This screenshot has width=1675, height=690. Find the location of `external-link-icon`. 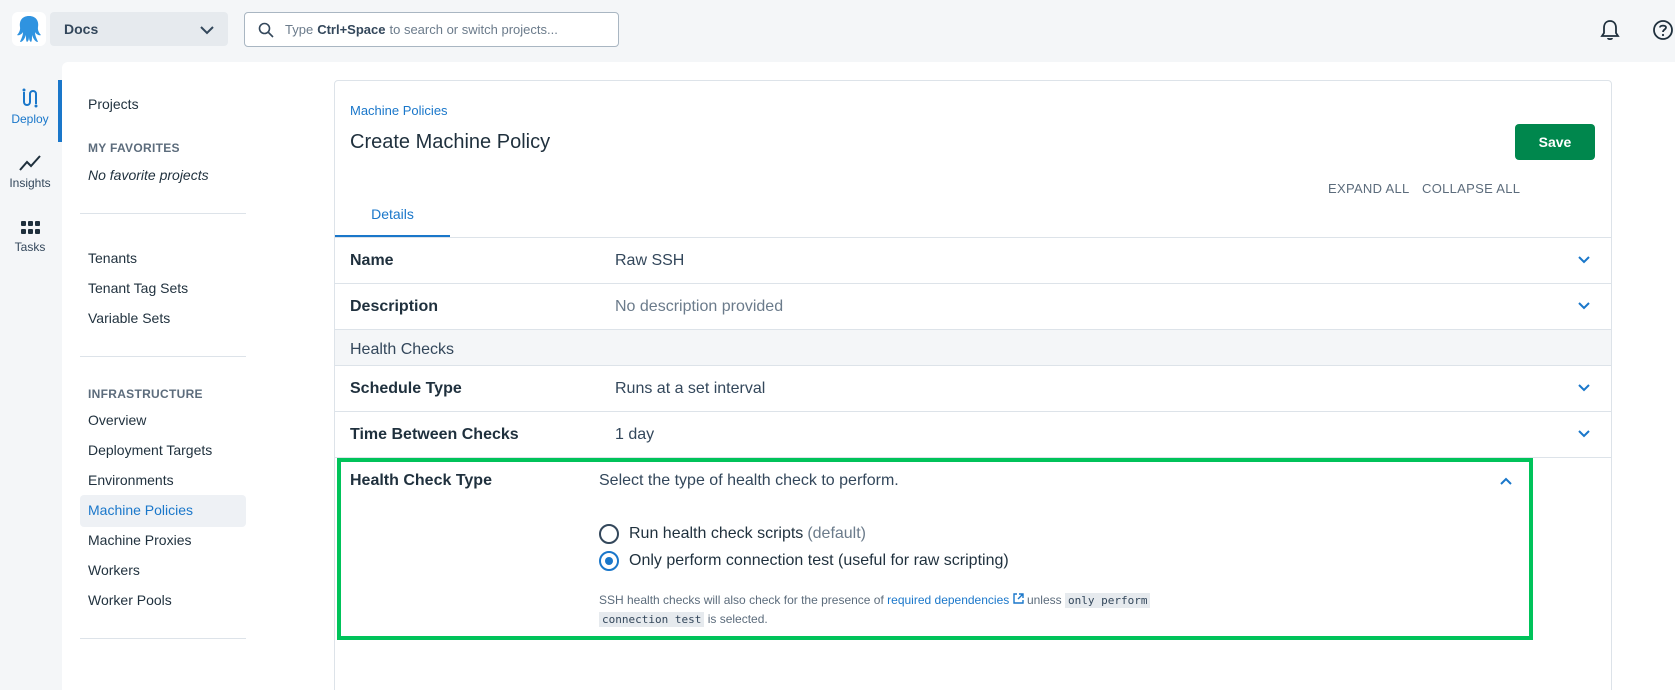

external-link-icon is located at coordinates (1018, 598).